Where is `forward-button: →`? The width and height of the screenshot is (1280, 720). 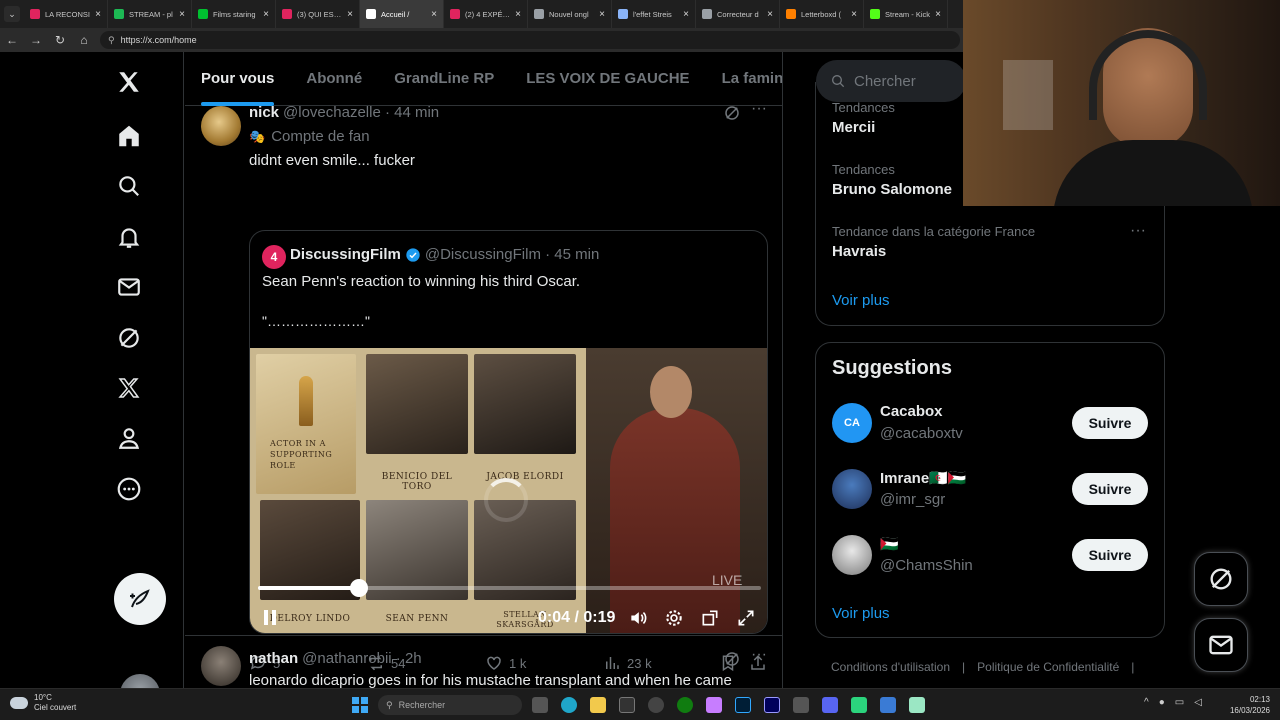
forward-button: → is located at coordinates (36, 40).